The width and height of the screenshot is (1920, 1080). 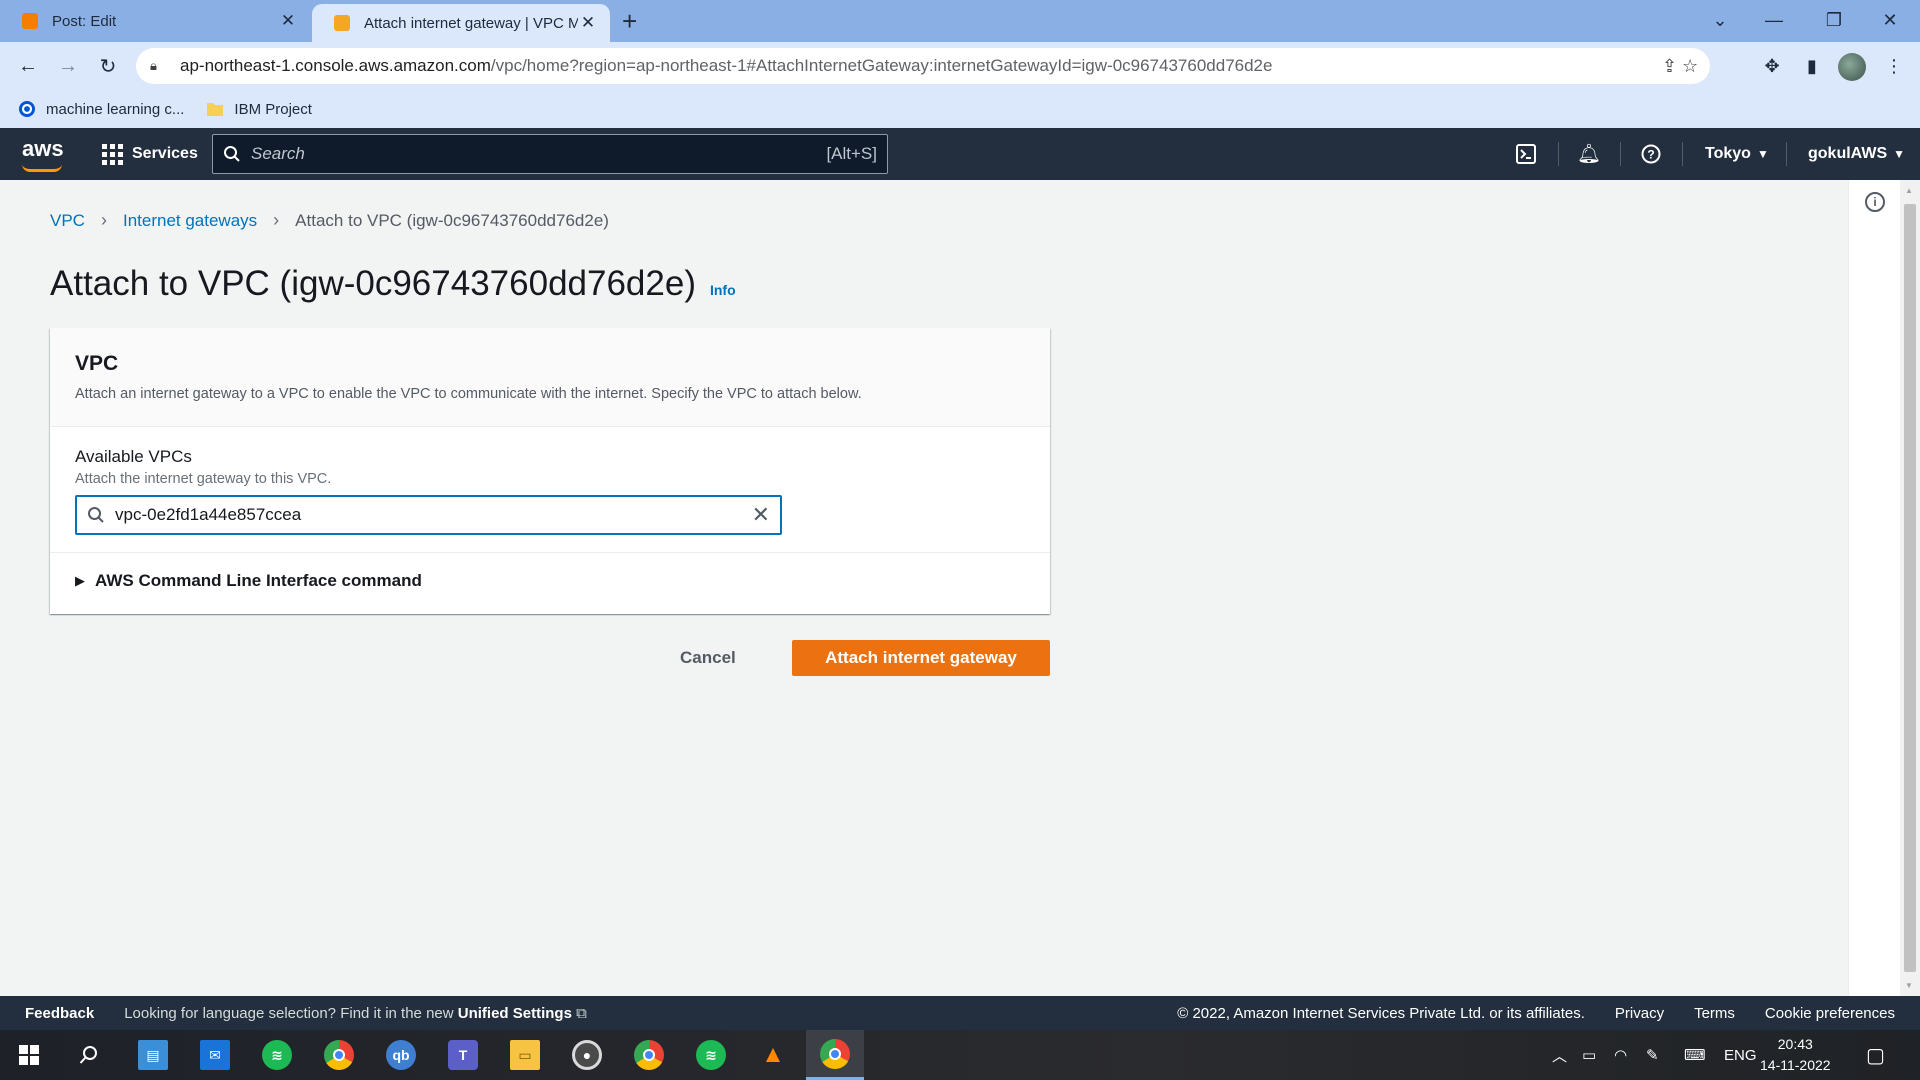 What do you see at coordinates (339, 1055) in the screenshot?
I see `chrome-icon` at bounding box center [339, 1055].